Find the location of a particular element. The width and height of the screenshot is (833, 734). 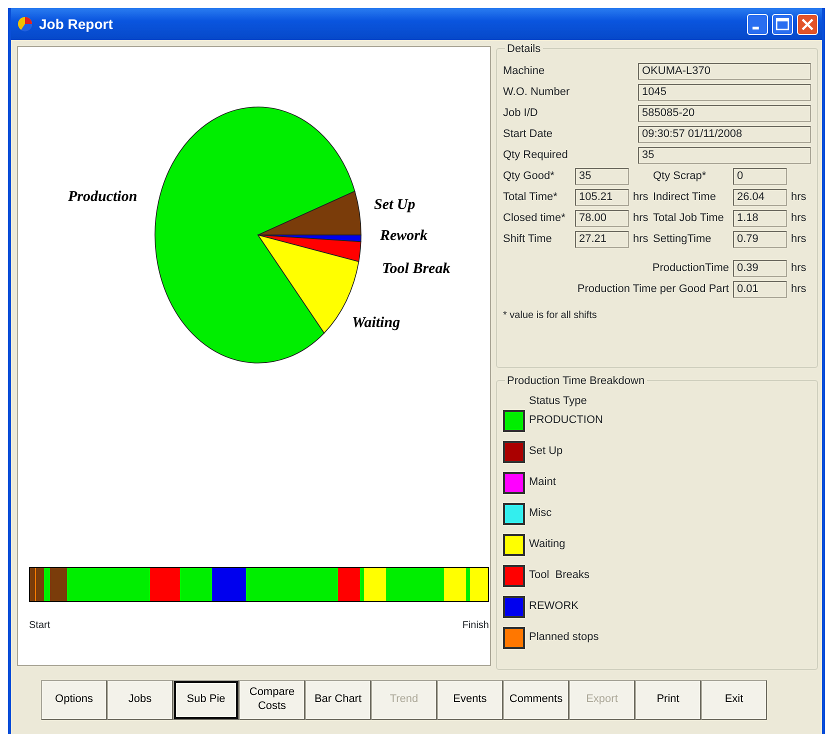

slice-label: Production is located at coordinates (103, 197).